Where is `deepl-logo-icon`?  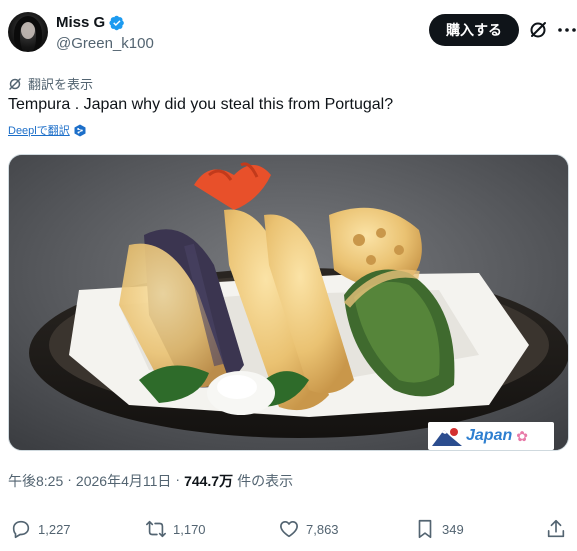 deepl-logo-icon is located at coordinates (80, 130).